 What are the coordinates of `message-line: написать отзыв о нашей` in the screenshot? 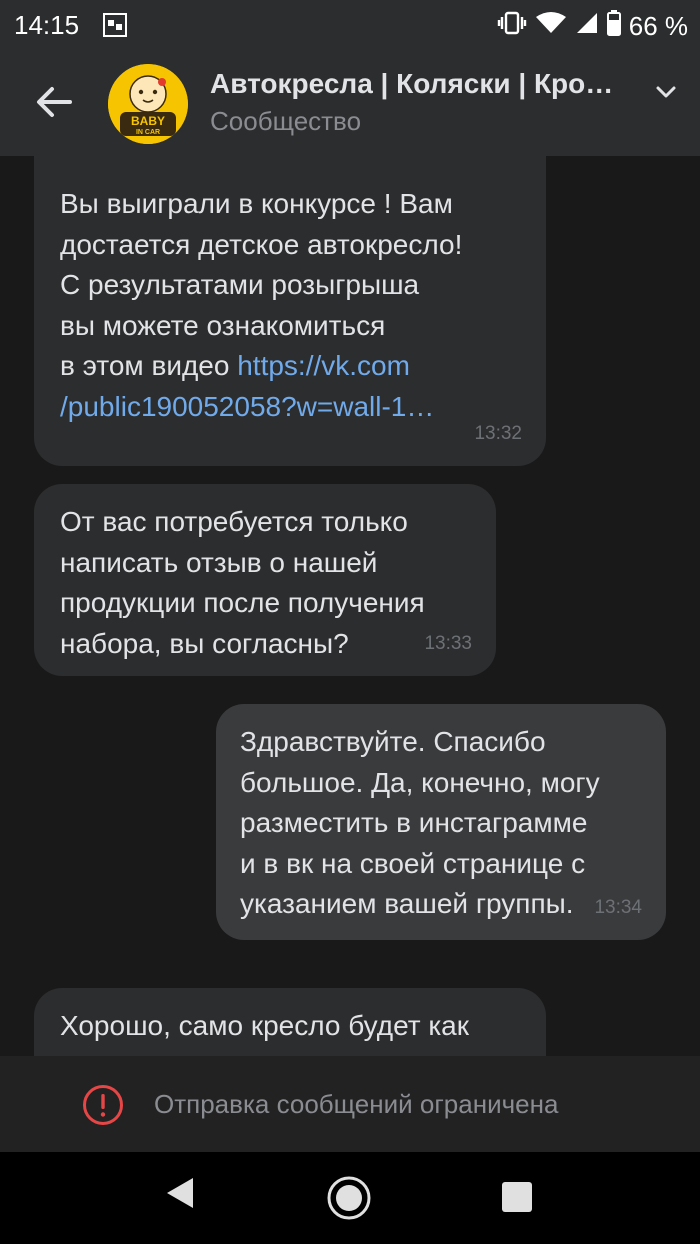 It's located at (219, 562).